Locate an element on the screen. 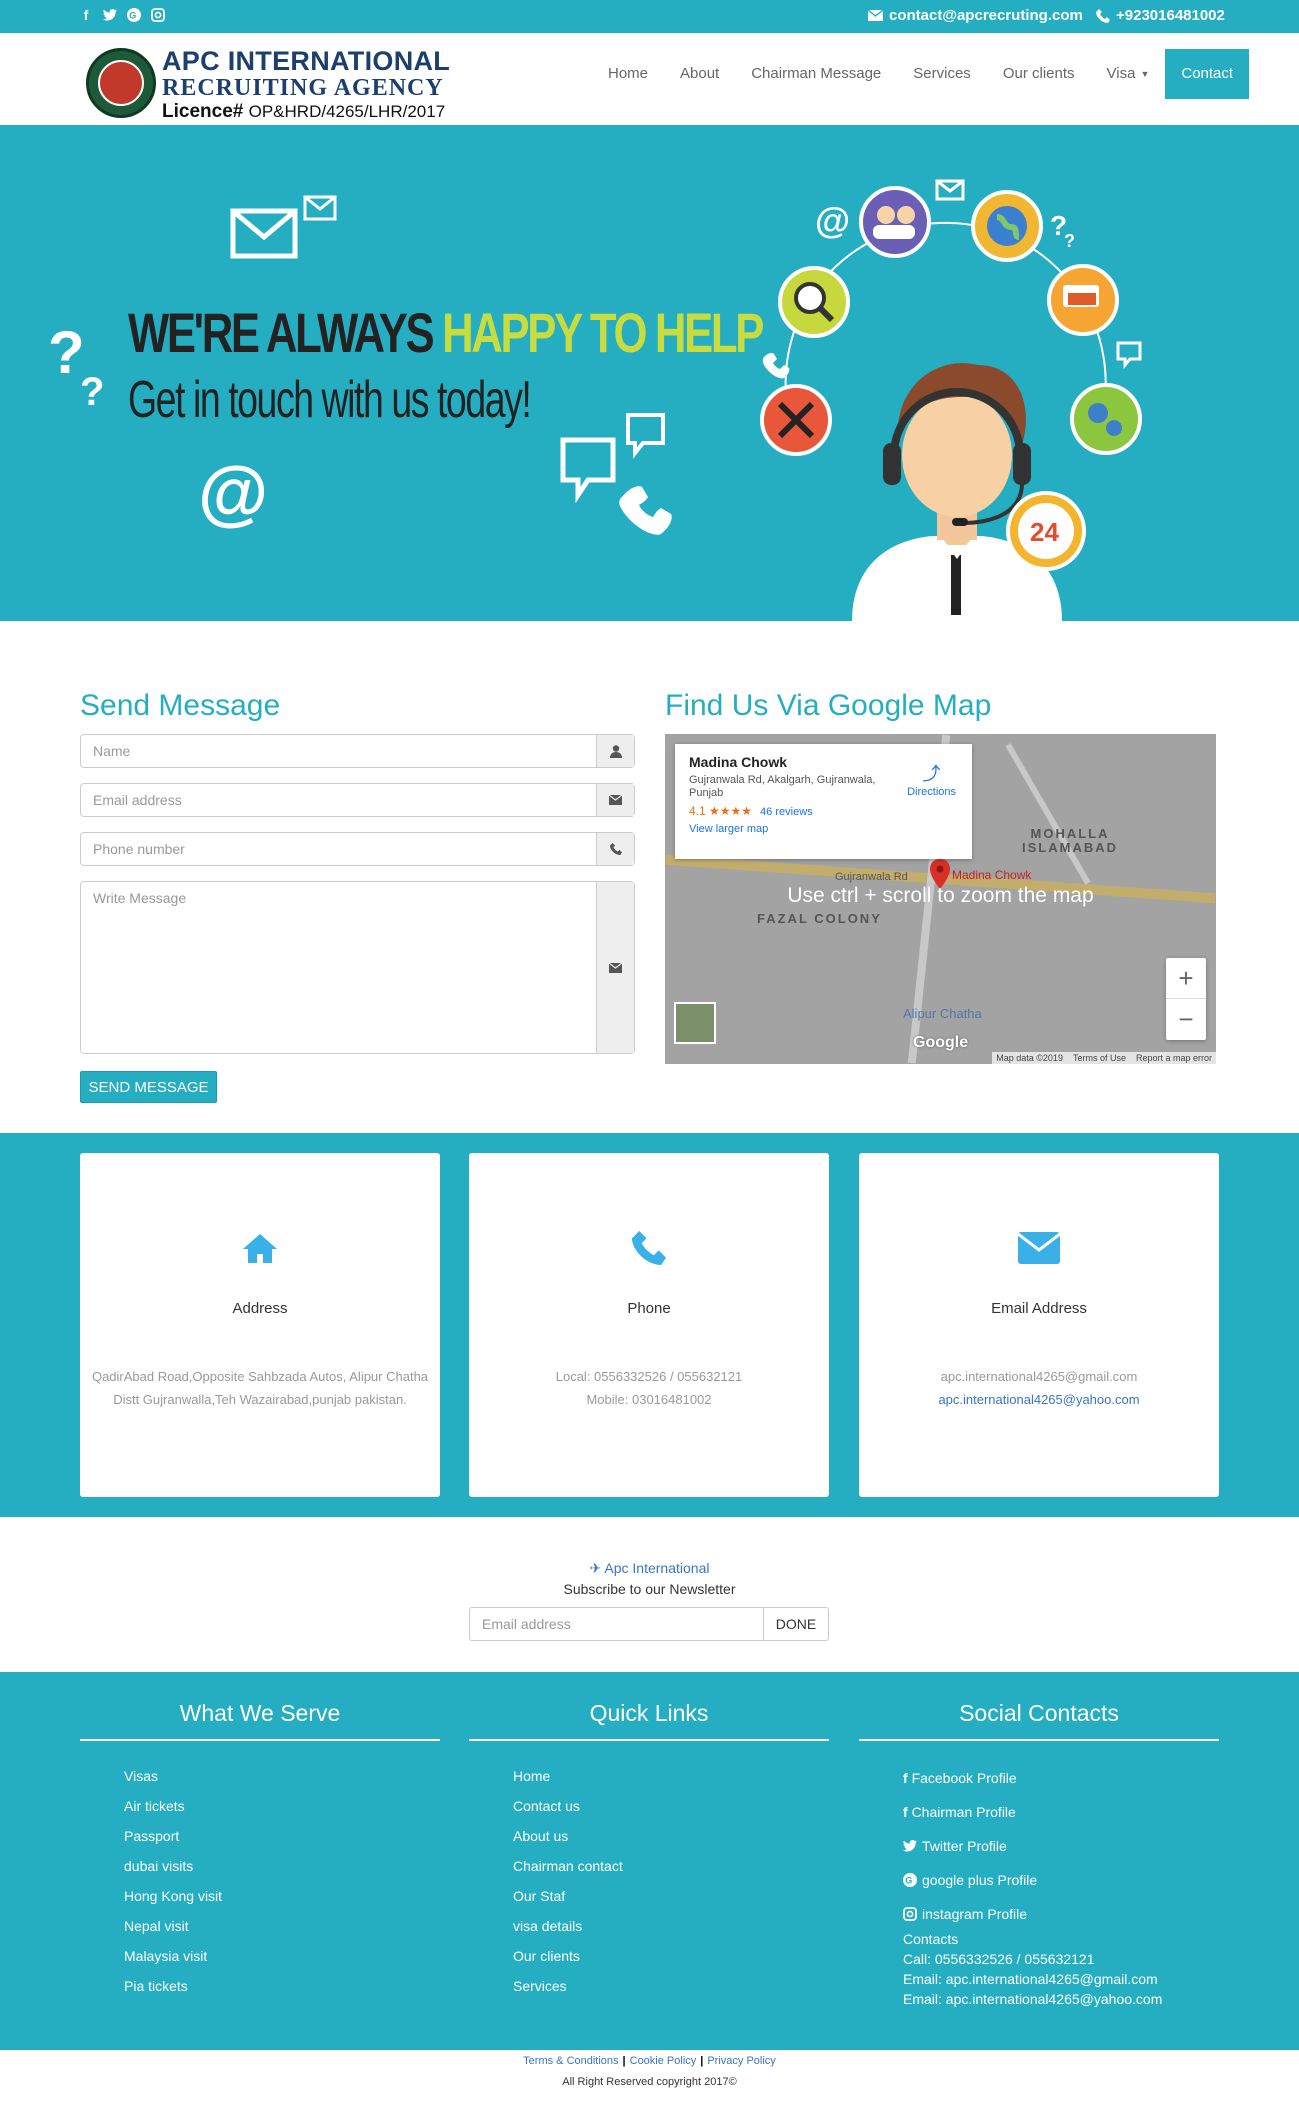  phone-icon is located at coordinates (649, 1248).